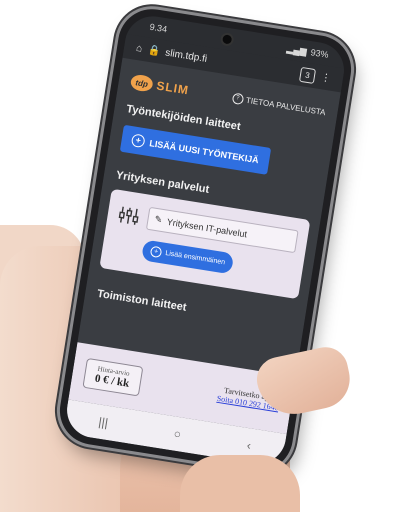 The width and height of the screenshot is (408, 512). What do you see at coordinates (103, 422) in the screenshot?
I see `recents-icon: |||` at bounding box center [103, 422].